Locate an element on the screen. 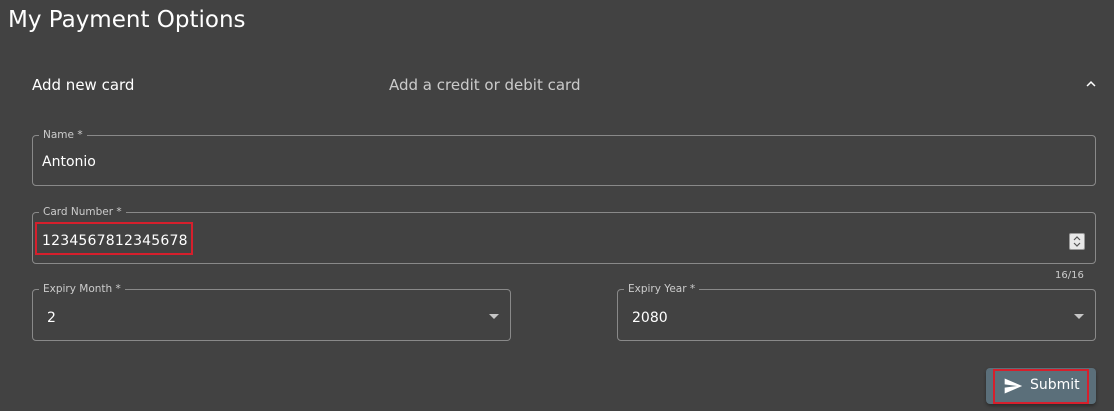 The width and height of the screenshot is (1114, 411). add-card-panel-header: Add new card Add a credit or debit card is located at coordinates (561, 86).